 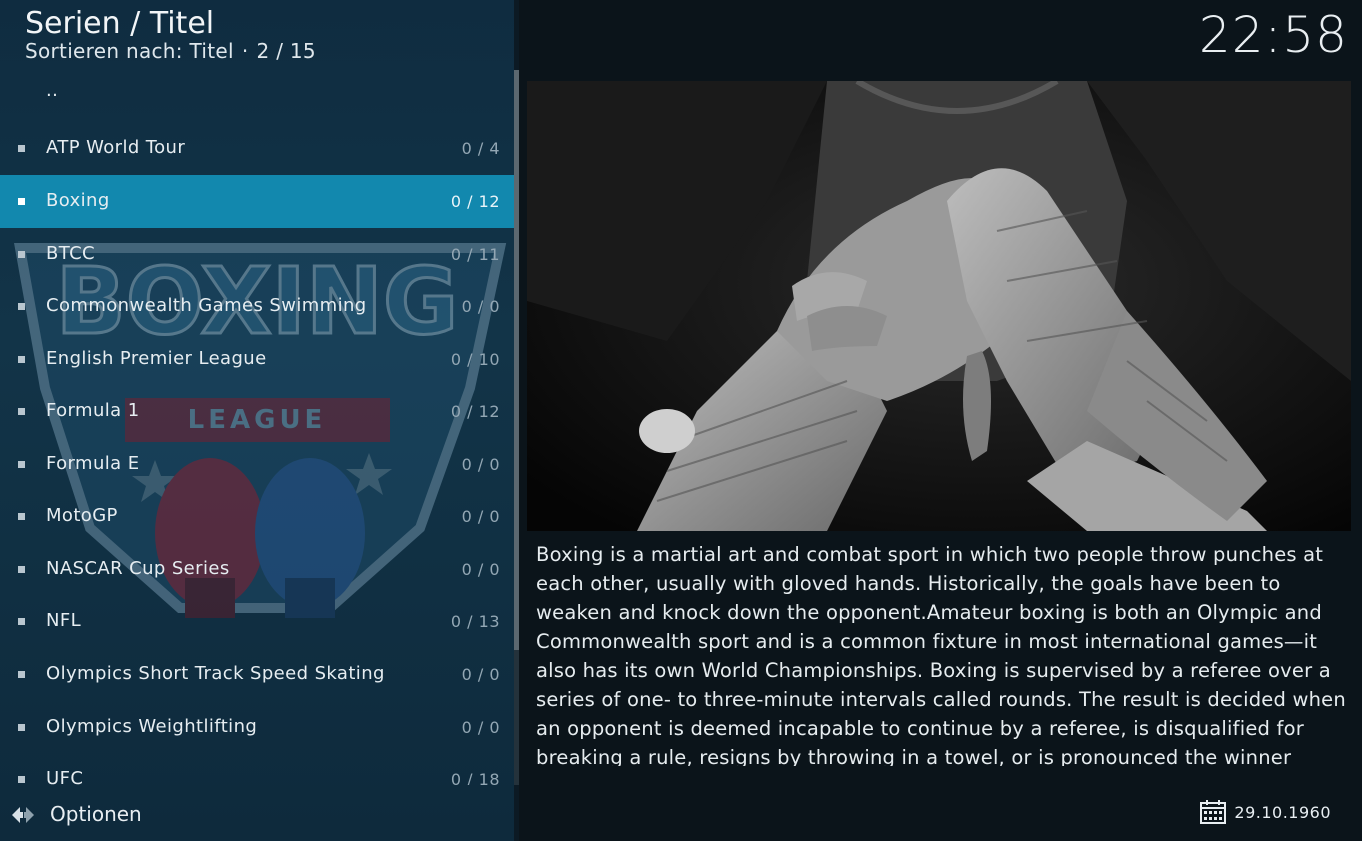 I want to click on list-item: MotoGP 0 / 0, so click(x=257, y=516).